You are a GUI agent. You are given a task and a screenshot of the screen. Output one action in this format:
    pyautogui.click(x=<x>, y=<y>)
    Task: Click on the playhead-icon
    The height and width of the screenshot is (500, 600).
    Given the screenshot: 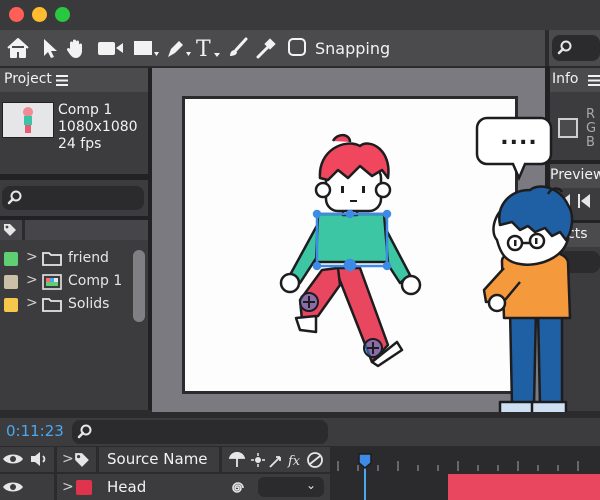 What is the action you would take?
    pyautogui.click(x=365, y=461)
    